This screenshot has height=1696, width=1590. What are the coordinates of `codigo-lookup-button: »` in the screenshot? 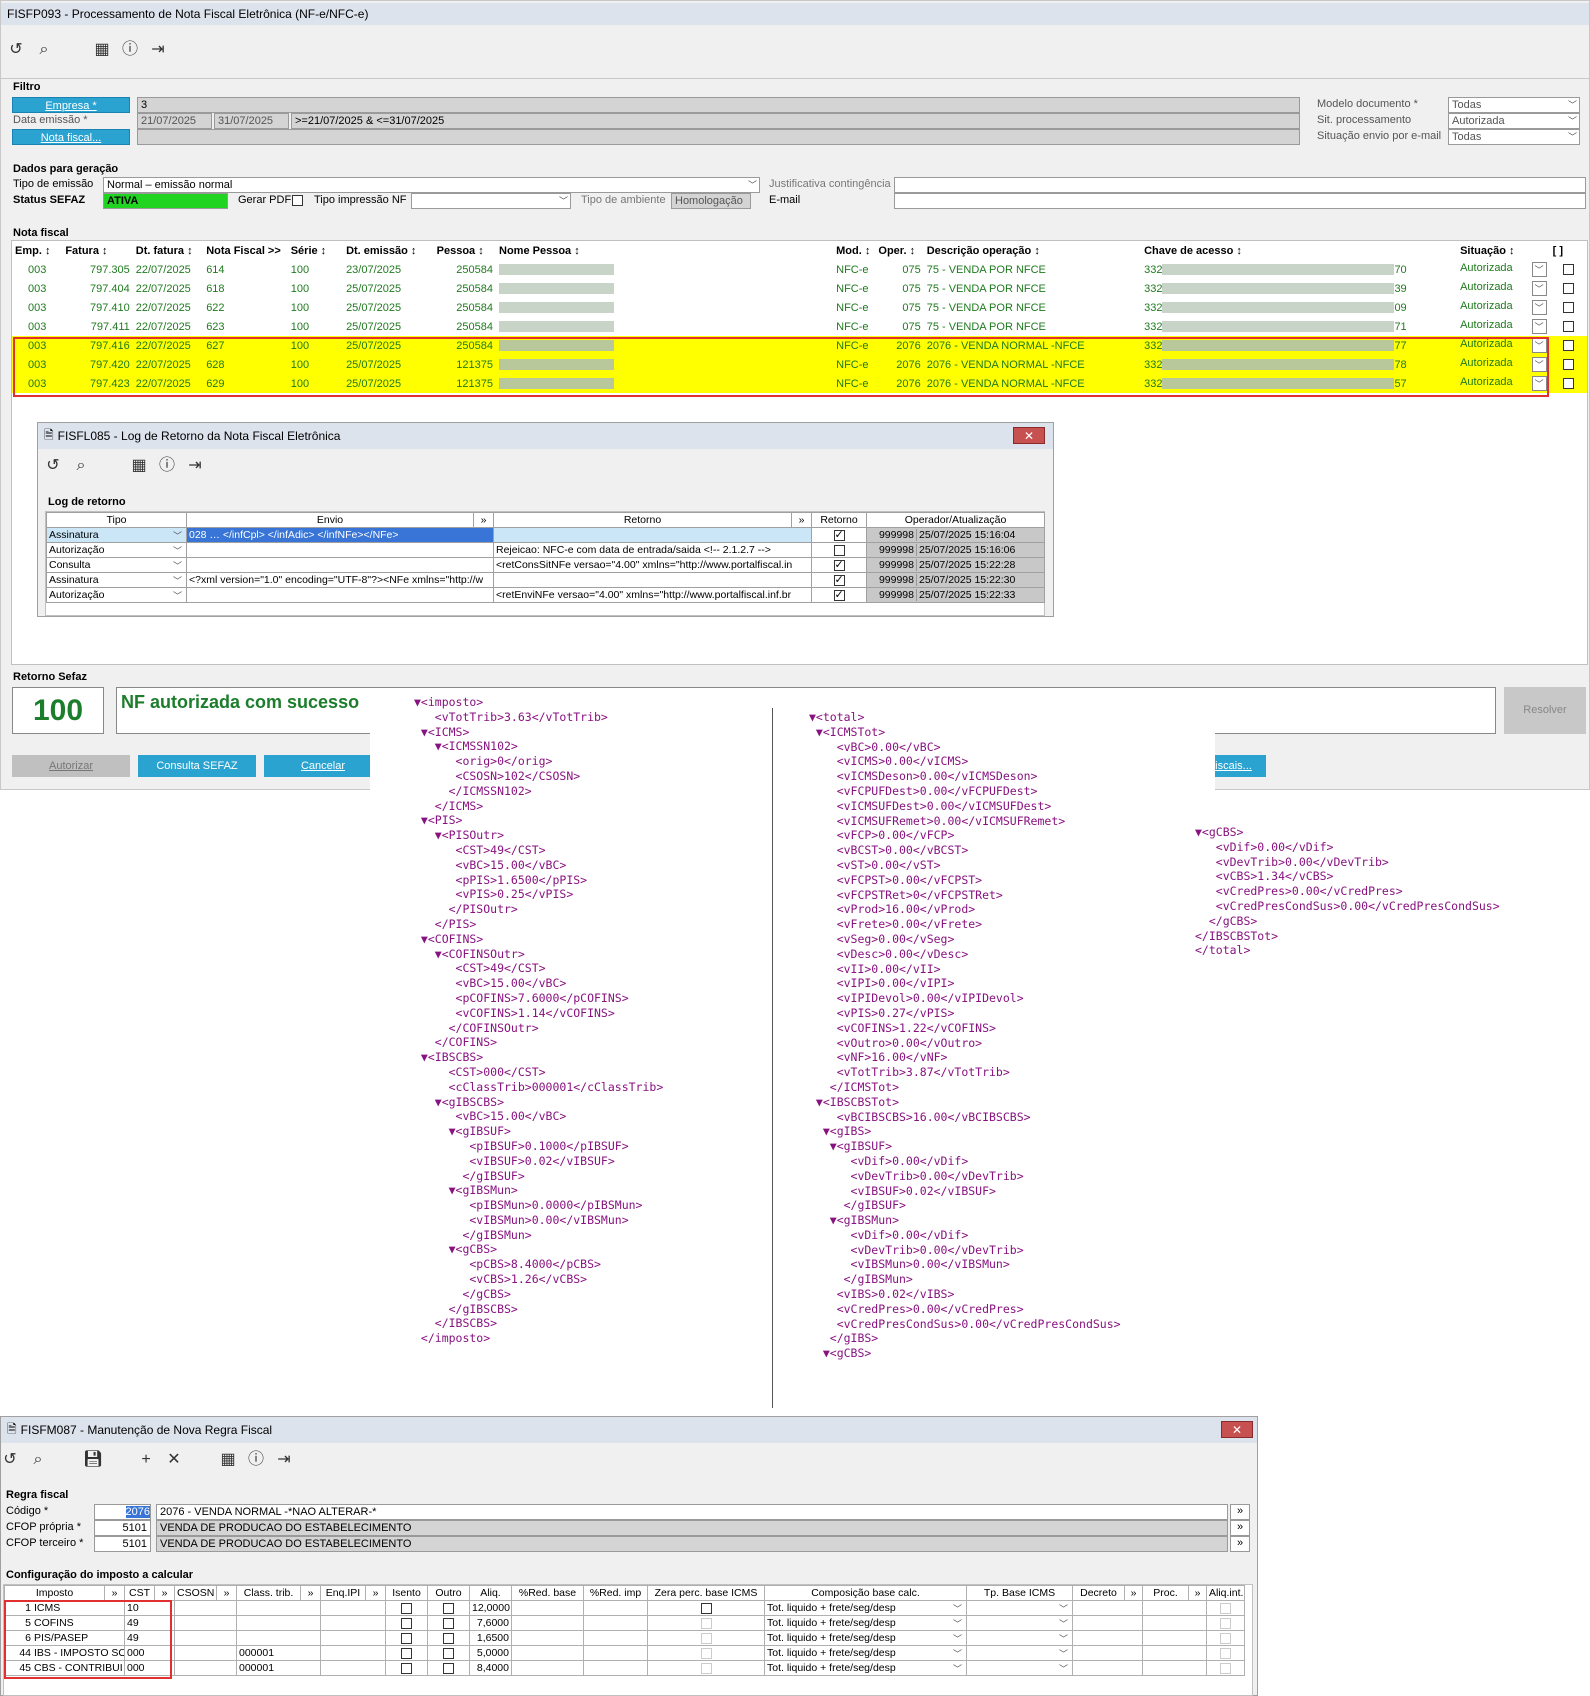 It's located at (1240, 1512).